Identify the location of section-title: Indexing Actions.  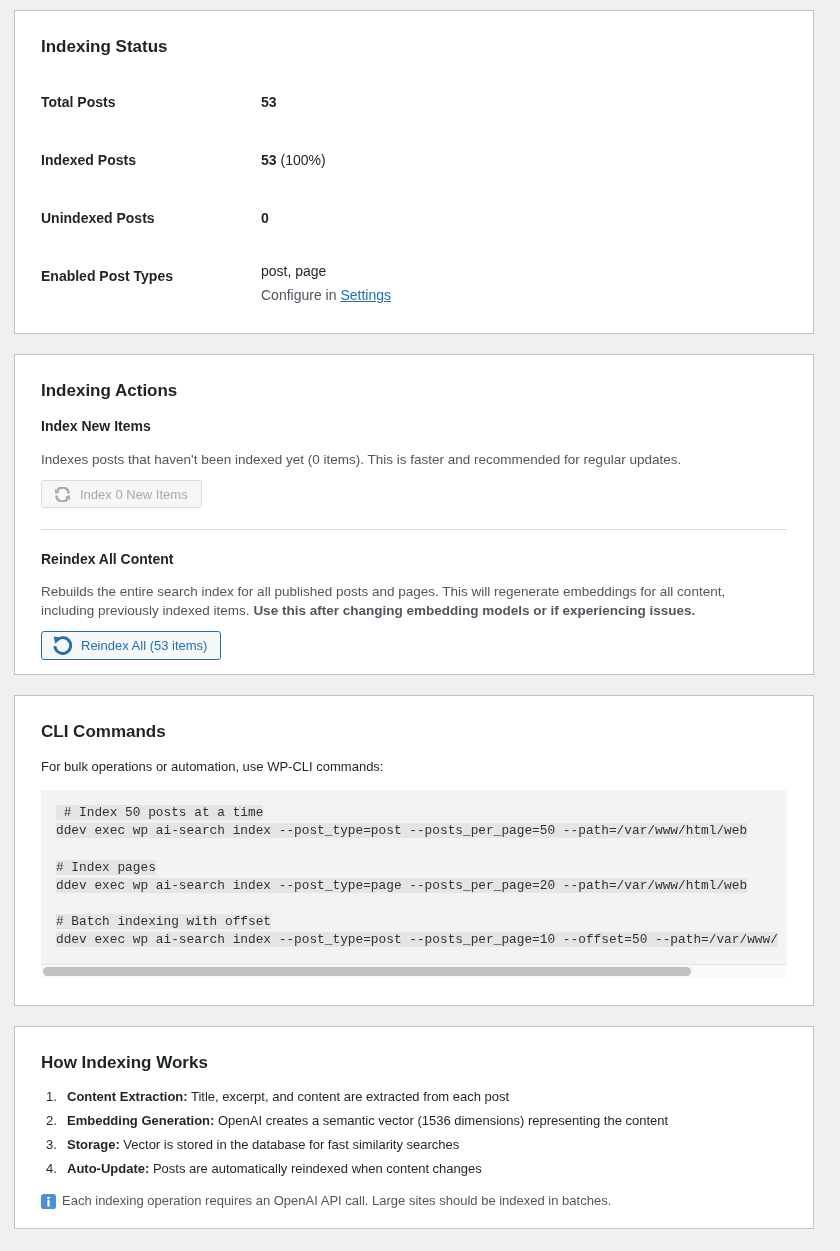
(110, 391).